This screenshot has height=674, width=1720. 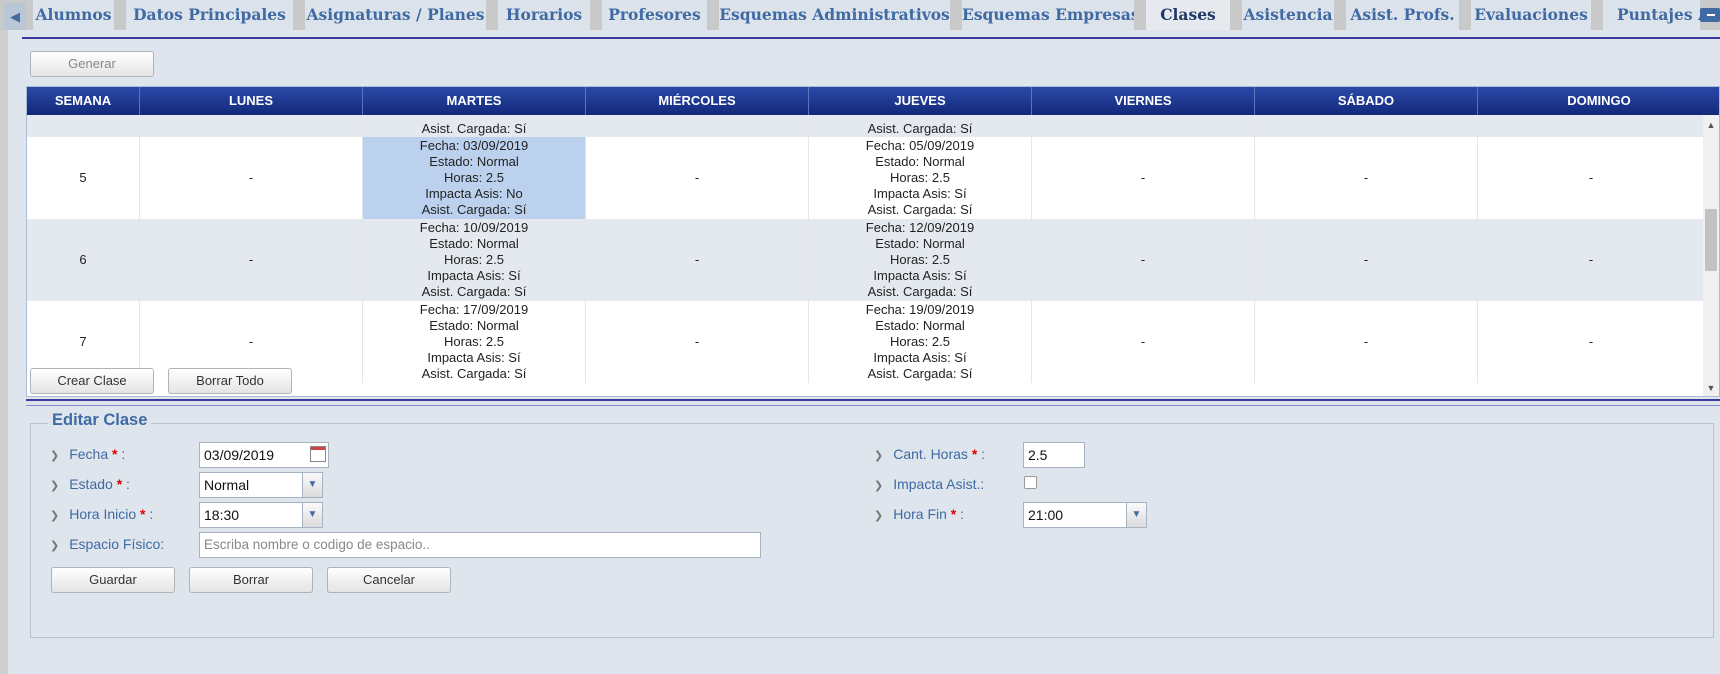 What do you see at coordinates (55, 456) in the screenshot?
I see `chevron-right-icon: ❯` at bounding box center [55, 456].